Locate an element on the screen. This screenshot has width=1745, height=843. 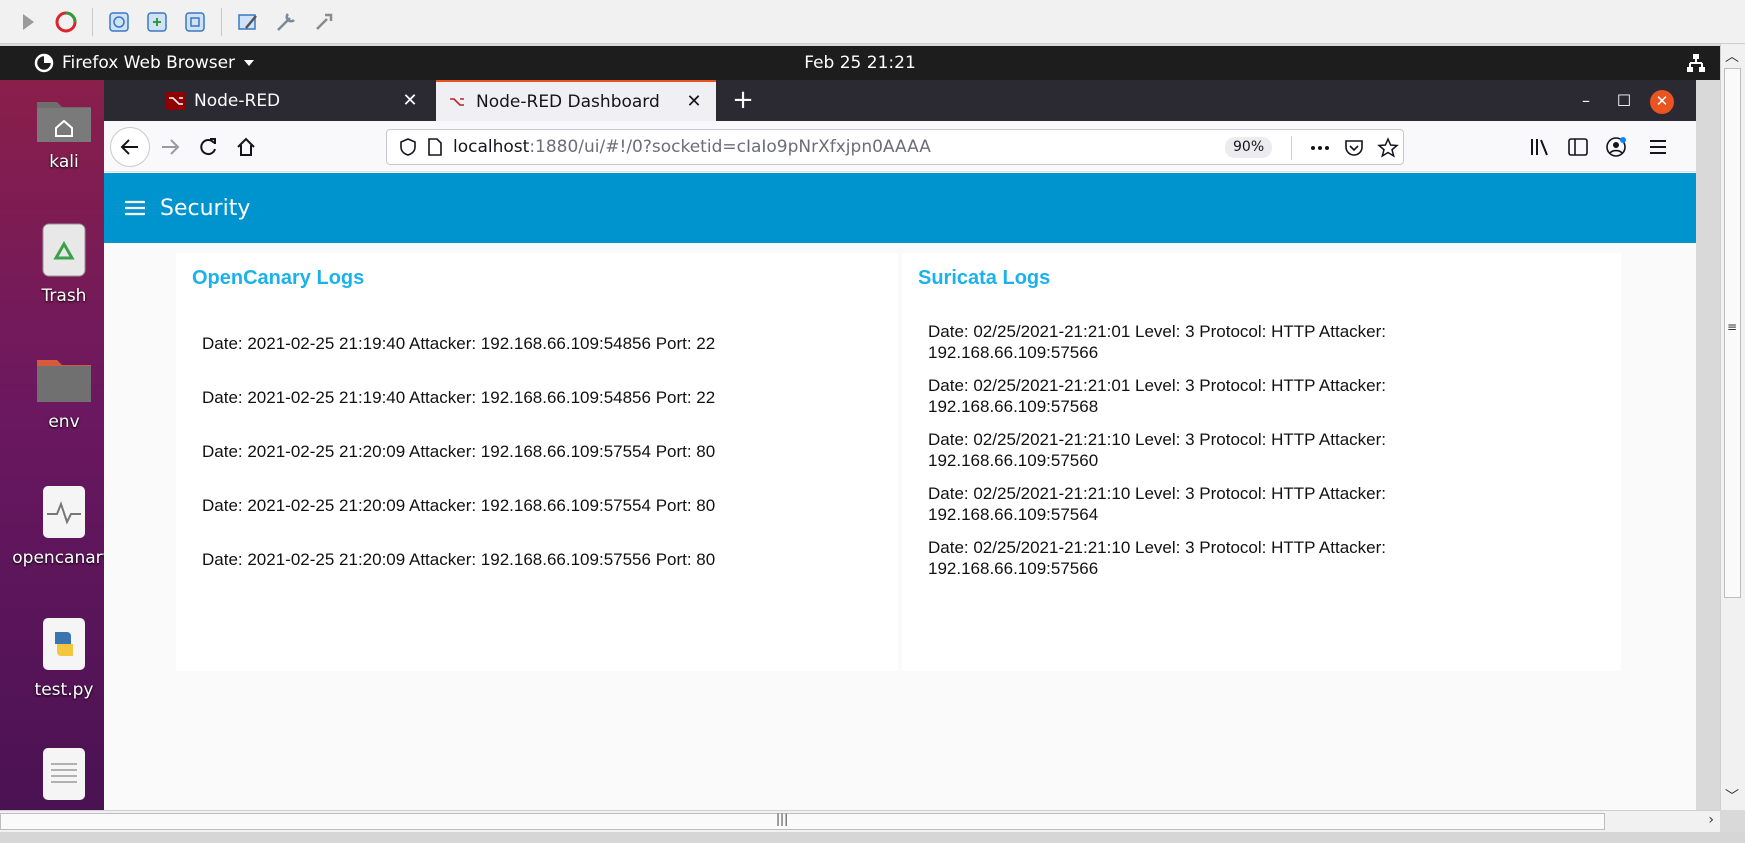
desktop-icon-label: env is located at coordinates (64, 422).